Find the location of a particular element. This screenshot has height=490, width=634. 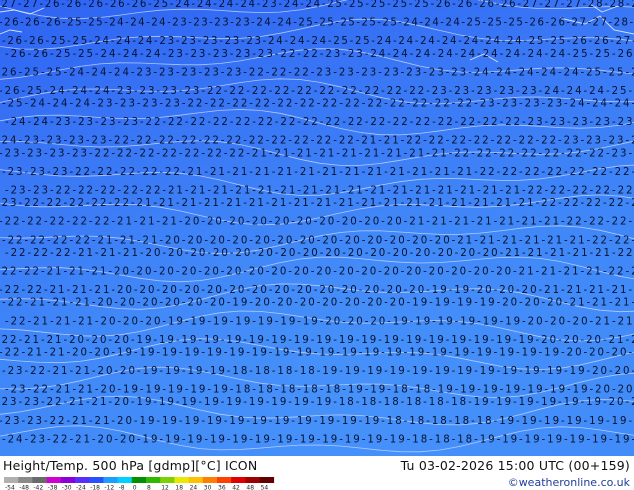

legend-label: -24 is located at coordinates (81, 487).